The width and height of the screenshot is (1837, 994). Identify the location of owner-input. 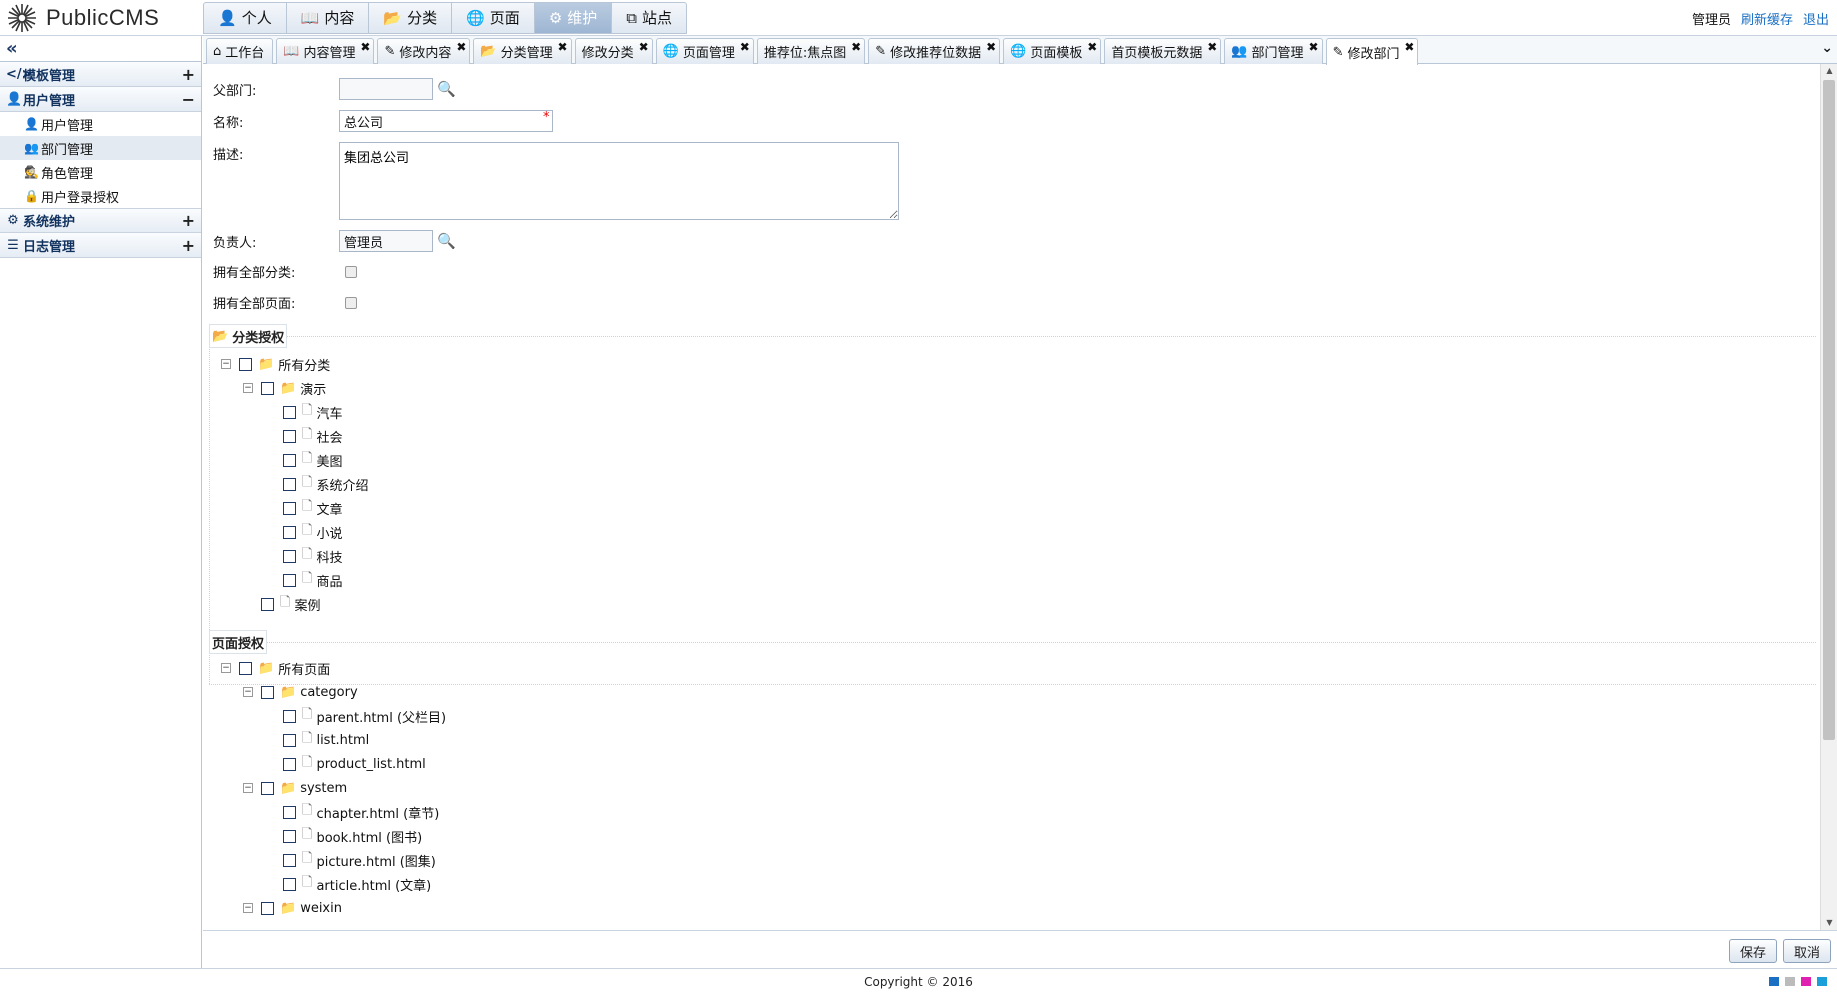
(386, 241).